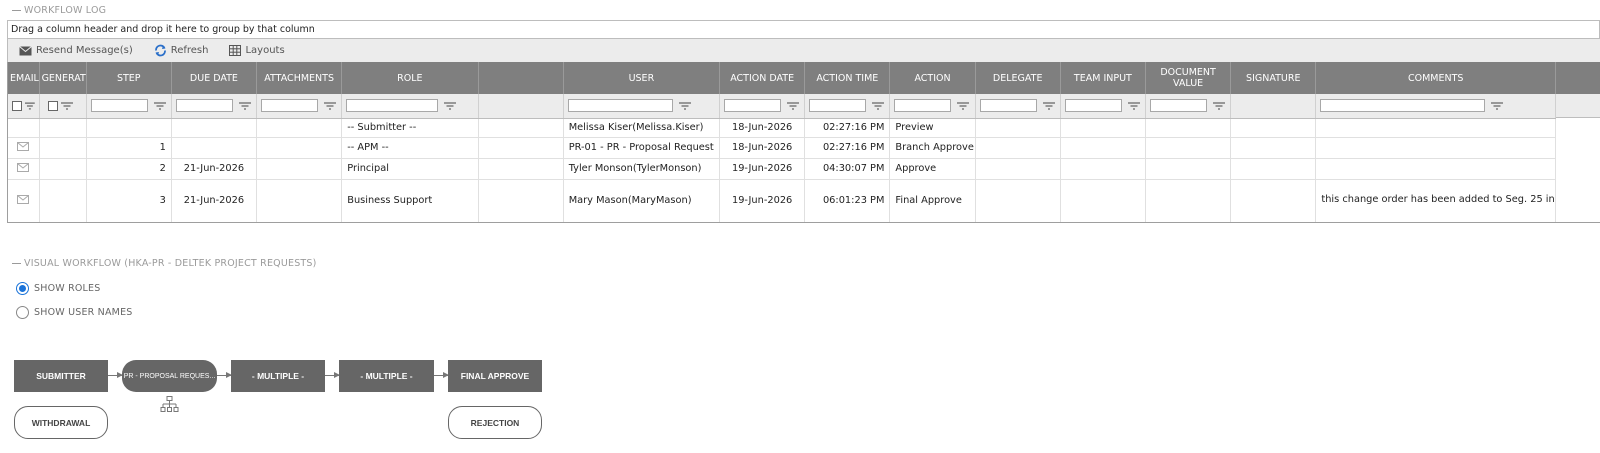  What do you see at coordinates (58, 288) in the screenshot?
I see `show-roles-option: SHOW ROLES` at bounding box center [58, 288].